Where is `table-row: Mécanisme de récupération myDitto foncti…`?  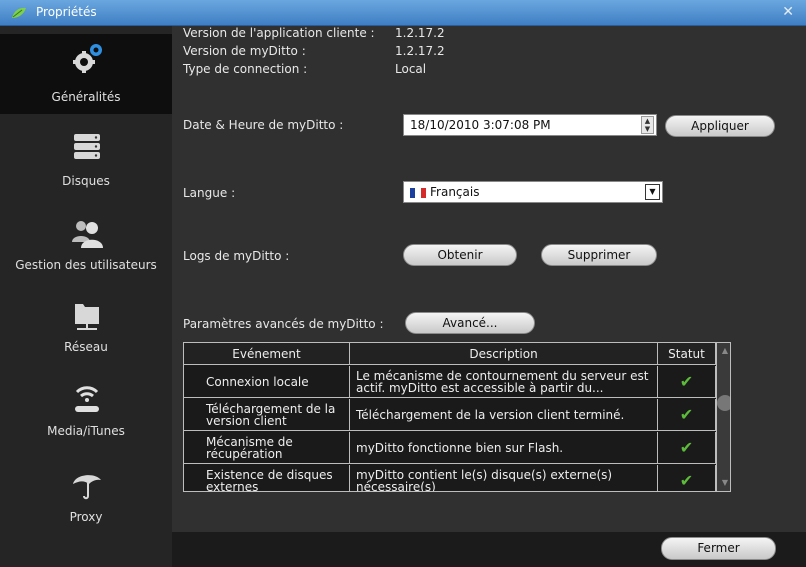
table-row: Mécanisme de récupération myDitto foncti… is located at coordinates (450, 448).